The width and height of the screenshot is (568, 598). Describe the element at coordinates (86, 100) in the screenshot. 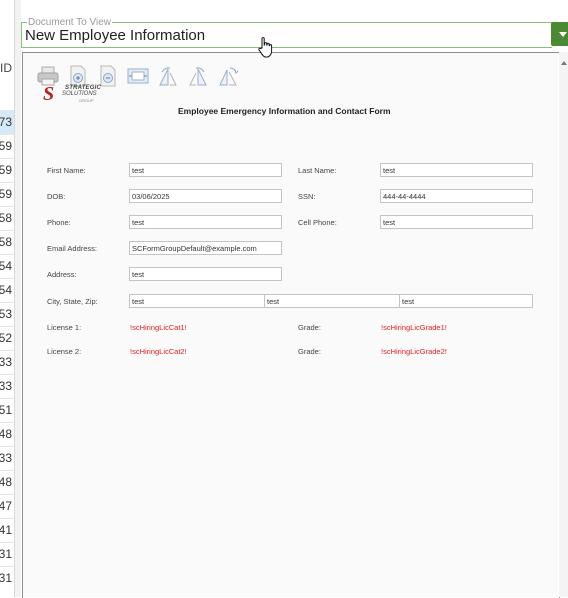

I see `logo-text: GROUP` at that location.